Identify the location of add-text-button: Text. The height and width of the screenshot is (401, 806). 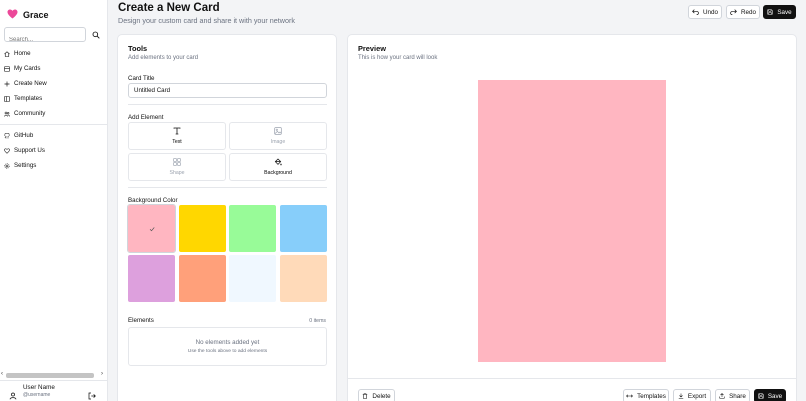
(177, 136).